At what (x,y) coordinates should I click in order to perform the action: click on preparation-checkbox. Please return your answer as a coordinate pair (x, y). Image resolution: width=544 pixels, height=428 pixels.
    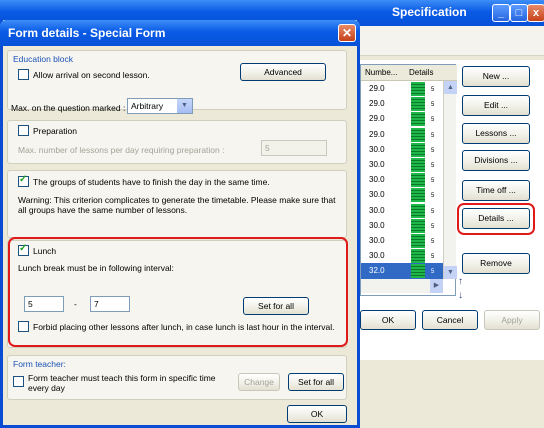
    Looking at the image, I should click on (23, 130).